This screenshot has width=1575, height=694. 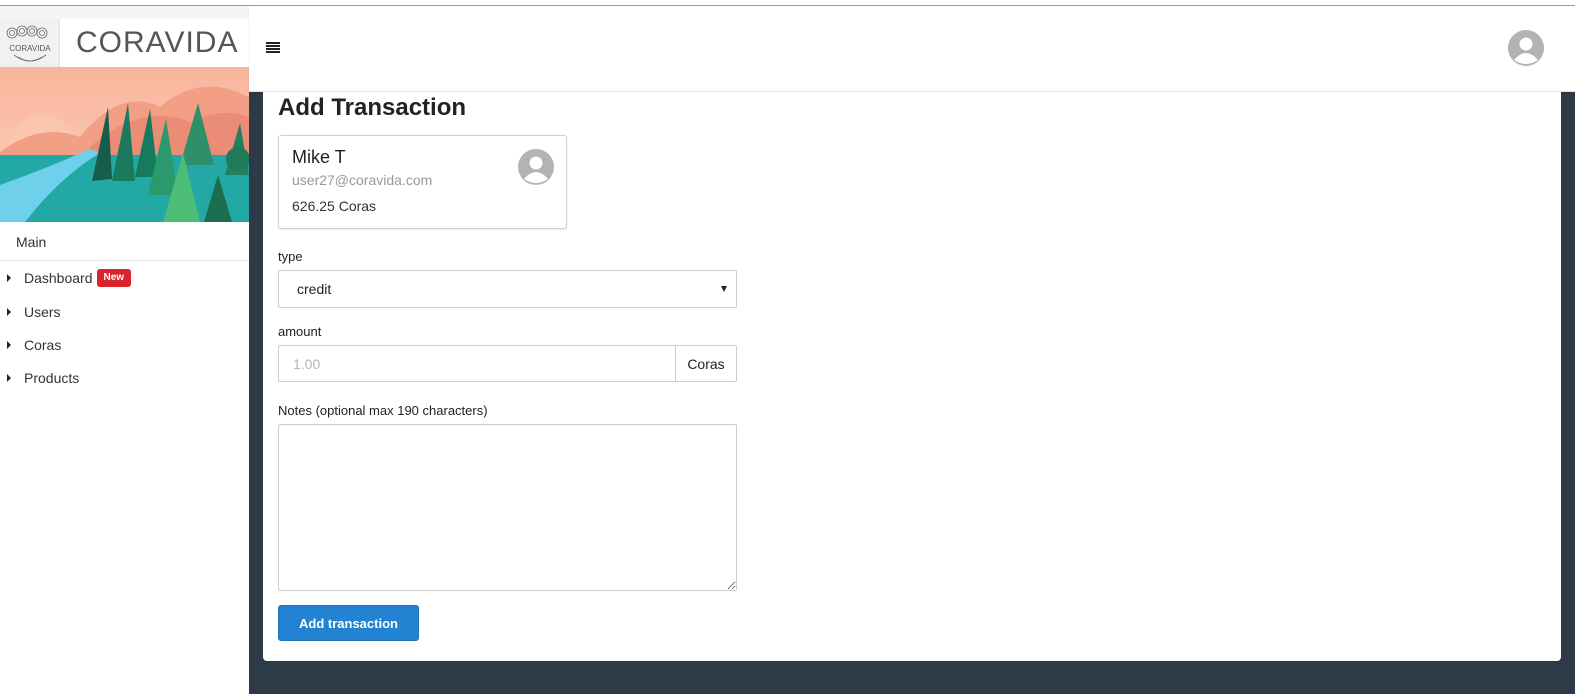 I want to click on user-balance: 626.25 Coras, so click(x=334, y=206).